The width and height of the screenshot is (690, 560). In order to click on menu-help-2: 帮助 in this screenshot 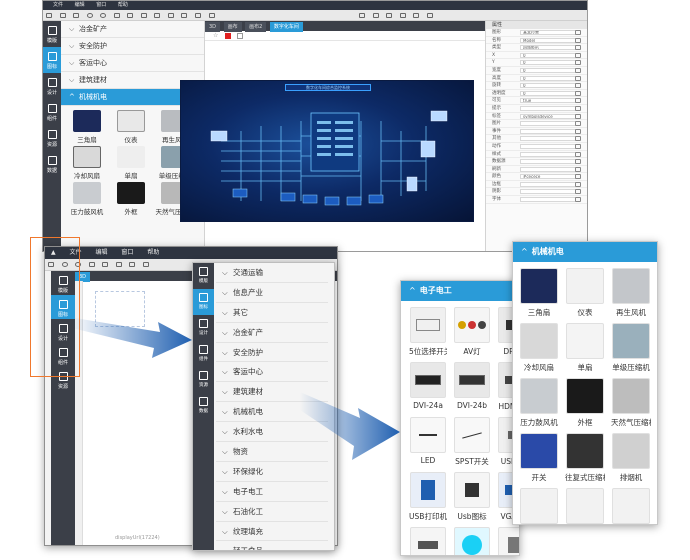, I will do `click(153, 252)`.